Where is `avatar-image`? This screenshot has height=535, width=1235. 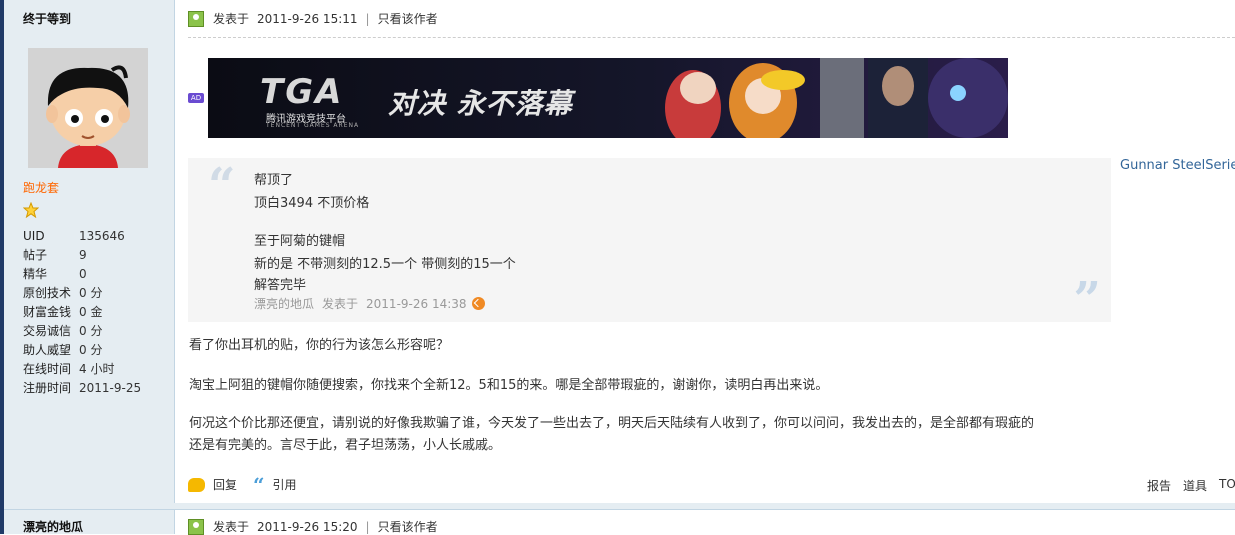
avatar-image is located at coordinates (88, 108).